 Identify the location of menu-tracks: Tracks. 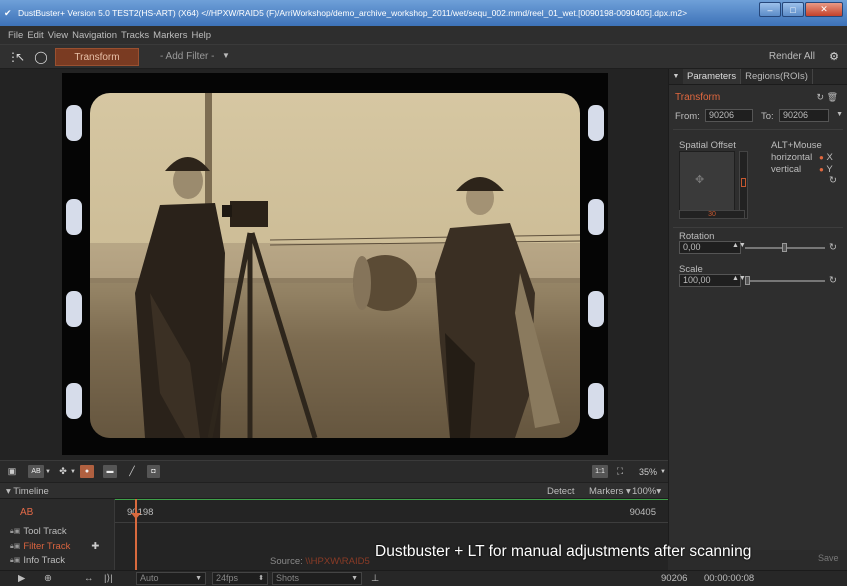
(135, 35).